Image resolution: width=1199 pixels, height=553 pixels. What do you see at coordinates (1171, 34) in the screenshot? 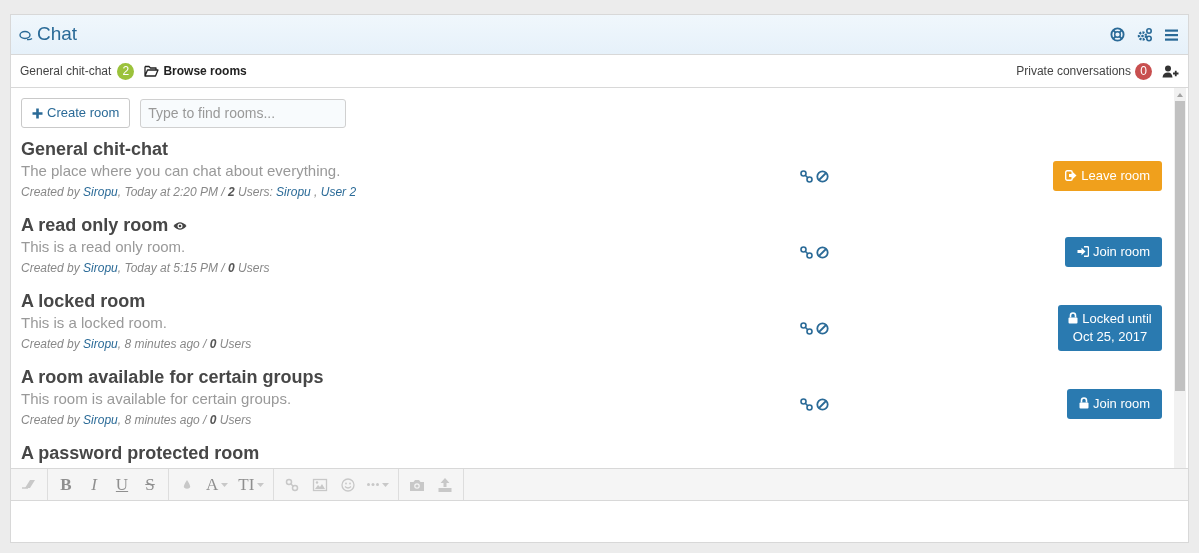
I see `menu-icon` at bounding box center [1171, 34].